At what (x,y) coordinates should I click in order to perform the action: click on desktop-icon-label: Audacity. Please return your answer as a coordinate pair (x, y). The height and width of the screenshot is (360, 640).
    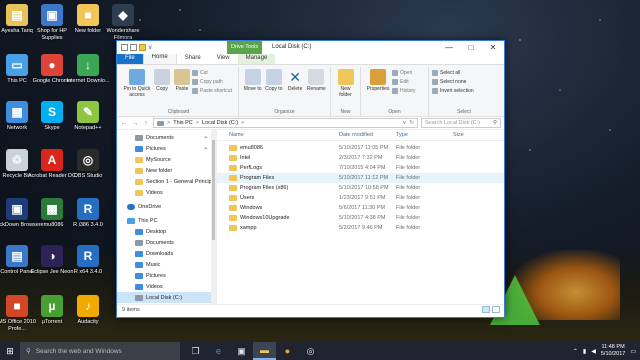
    Looking at the image, I should click on (88, 322).